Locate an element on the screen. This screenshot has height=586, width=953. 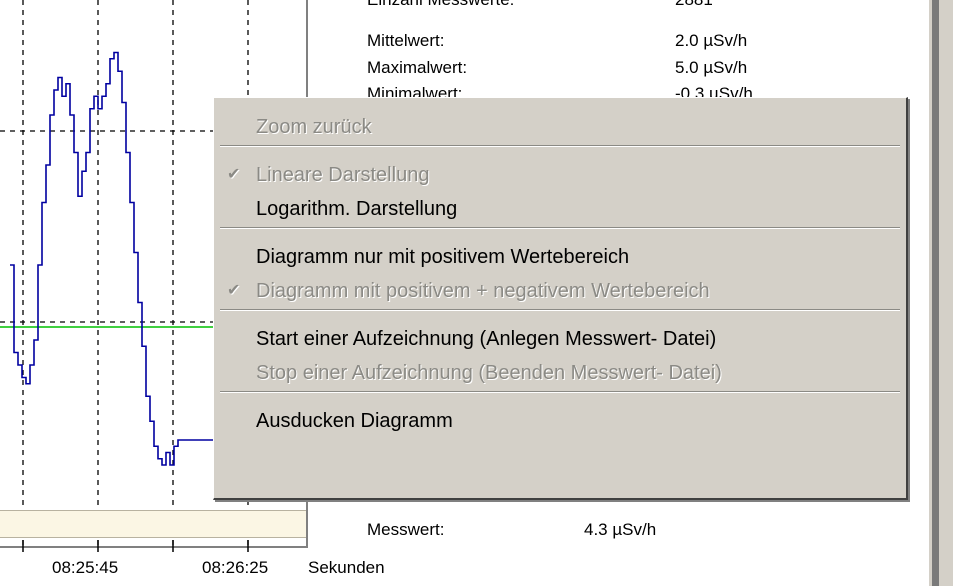
menu-item: Zoom zurück is located at coordinates (560, 127).